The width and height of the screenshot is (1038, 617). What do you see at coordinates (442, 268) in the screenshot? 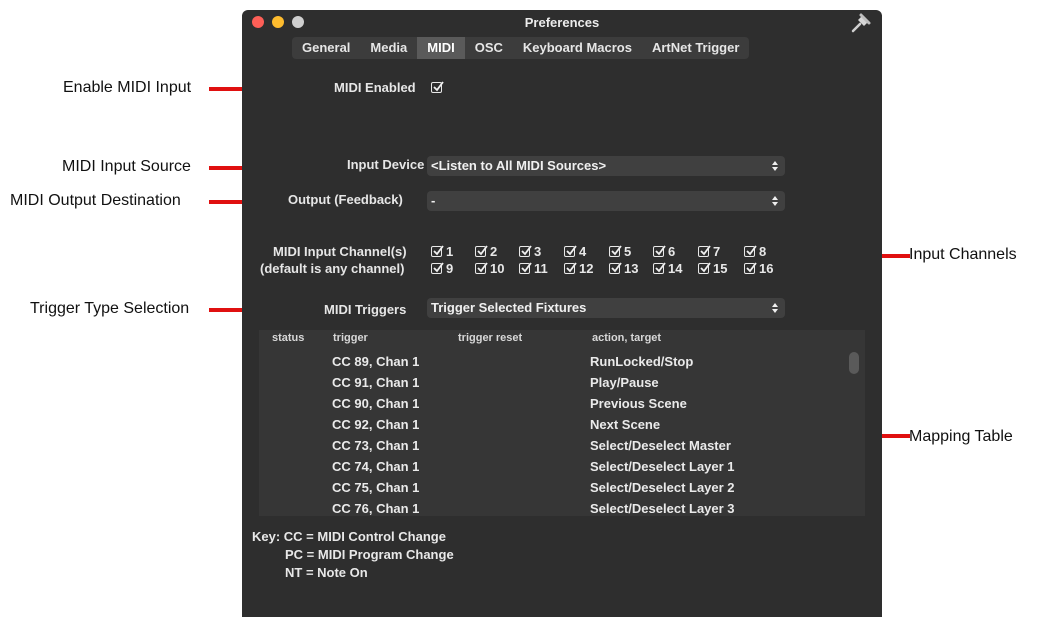
I see `channel-checkbox-9: 9` at bounding box center [442, 268].